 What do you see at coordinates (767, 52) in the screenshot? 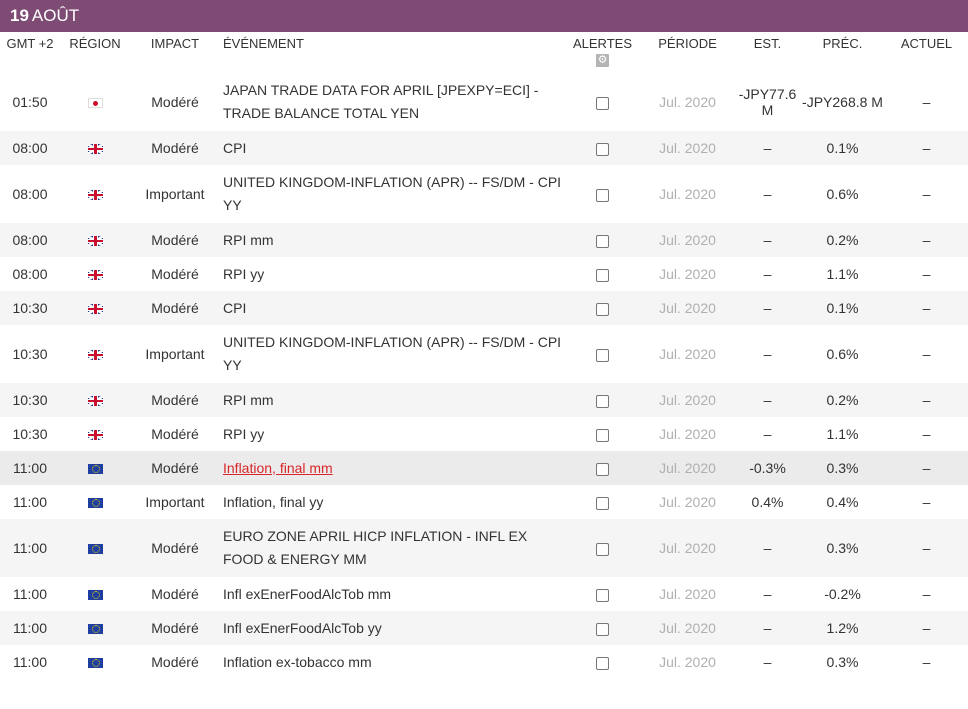
I see `col-header-est: EST.` at bounding box center [767, 52].